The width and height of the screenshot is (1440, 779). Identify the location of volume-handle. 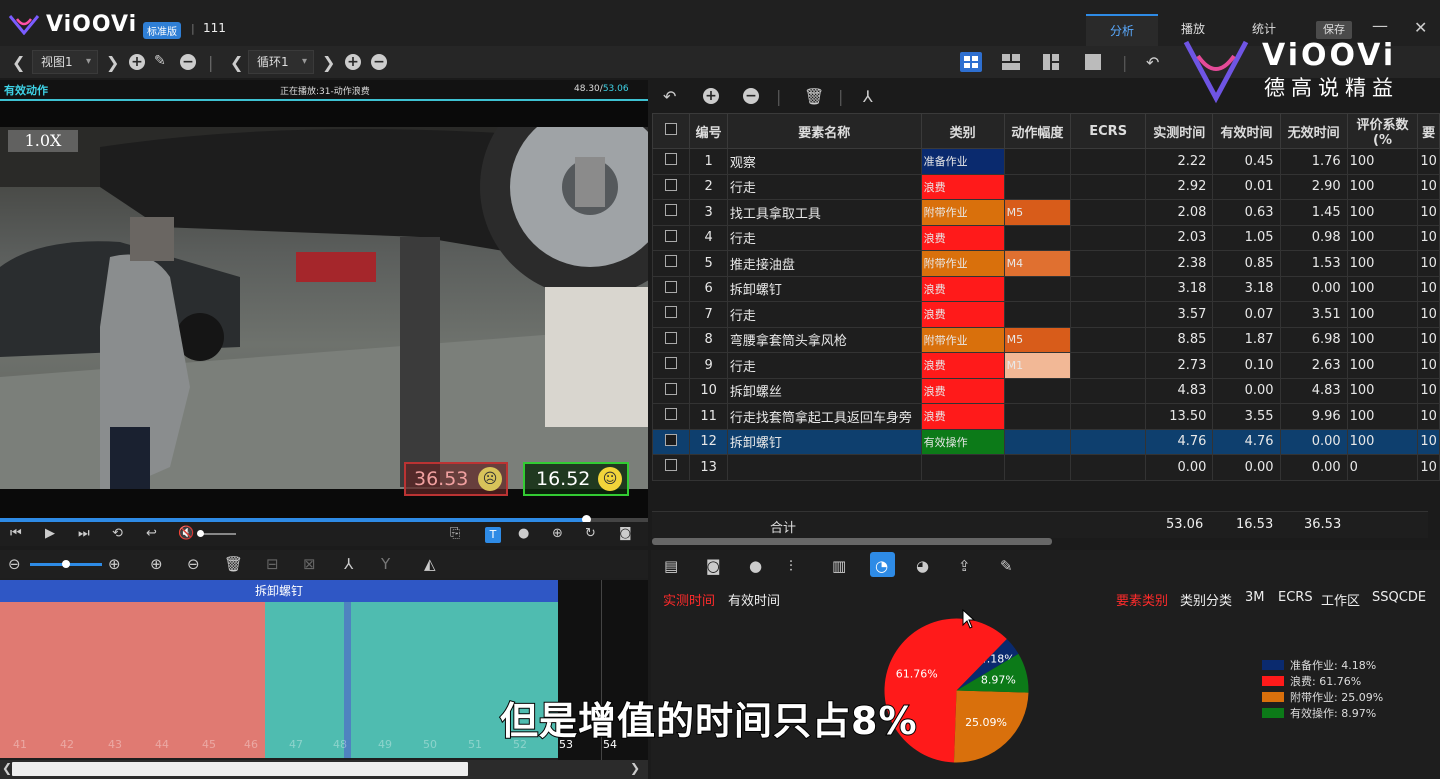
(200, 533).